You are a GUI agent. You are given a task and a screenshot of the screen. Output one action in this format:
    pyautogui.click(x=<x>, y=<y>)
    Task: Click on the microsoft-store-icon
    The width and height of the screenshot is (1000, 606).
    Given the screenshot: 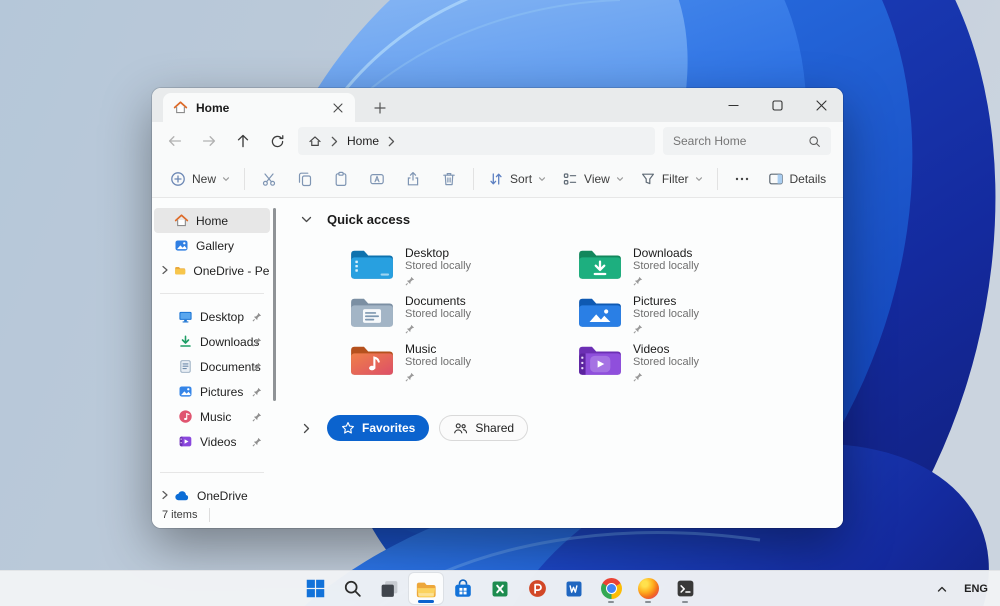 What is the action you would take?
    pyautogui.click(x=463, y=587)
    